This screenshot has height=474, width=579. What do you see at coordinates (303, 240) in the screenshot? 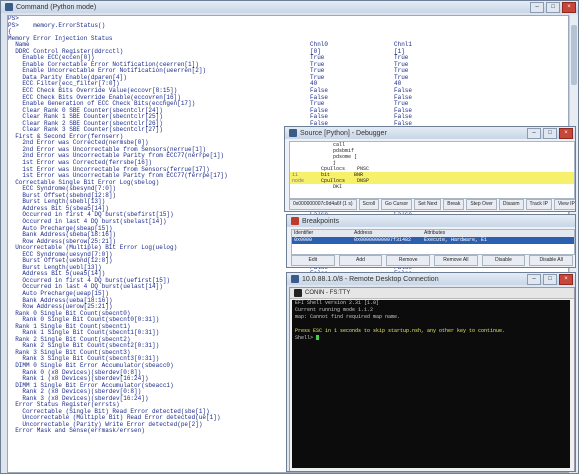
I see `table-cell: 0x0000` at bounding box center [303, 240].